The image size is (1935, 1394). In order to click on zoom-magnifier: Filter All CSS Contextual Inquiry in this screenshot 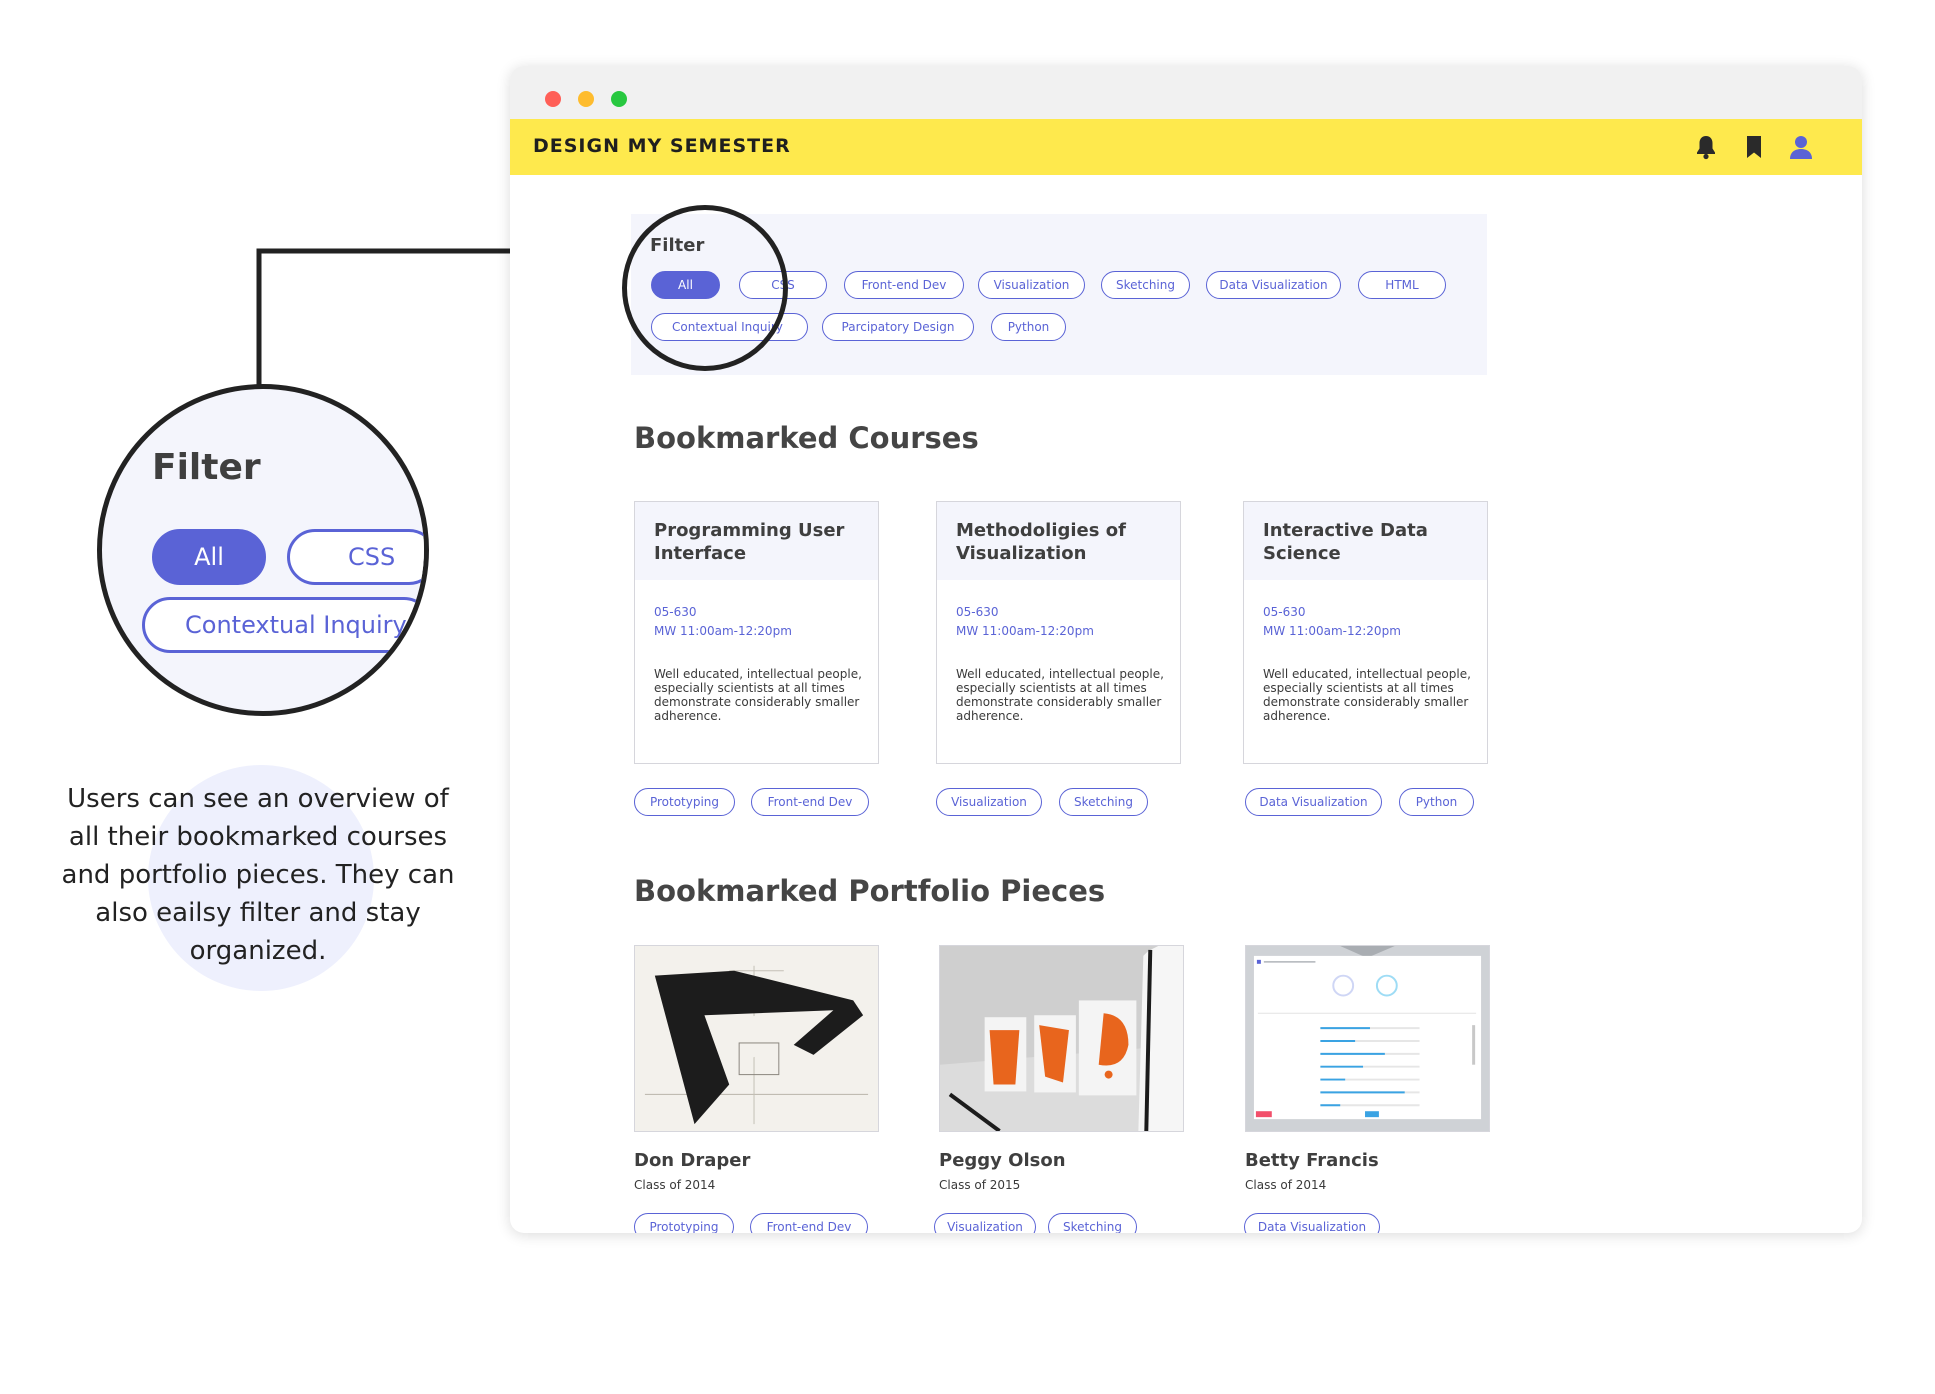, I will do `click(263, 550)`.